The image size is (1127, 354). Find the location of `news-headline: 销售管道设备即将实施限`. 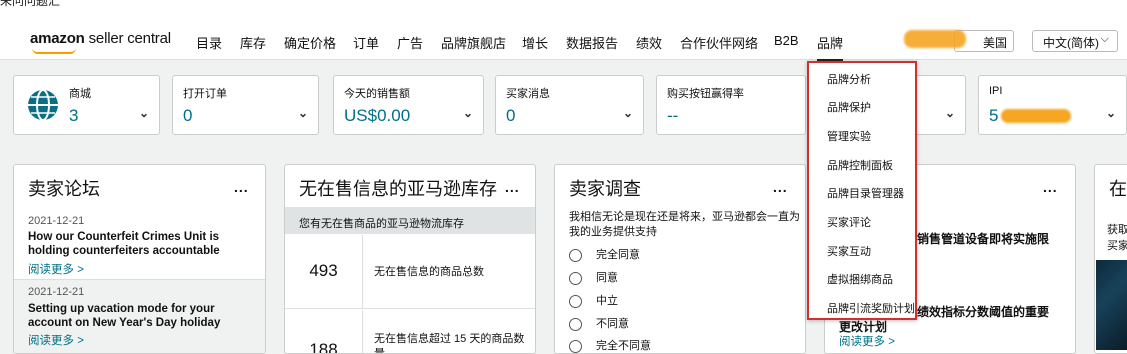

news-headline: 销售管道设备即将实施限 is located at coordinates (983, 238).